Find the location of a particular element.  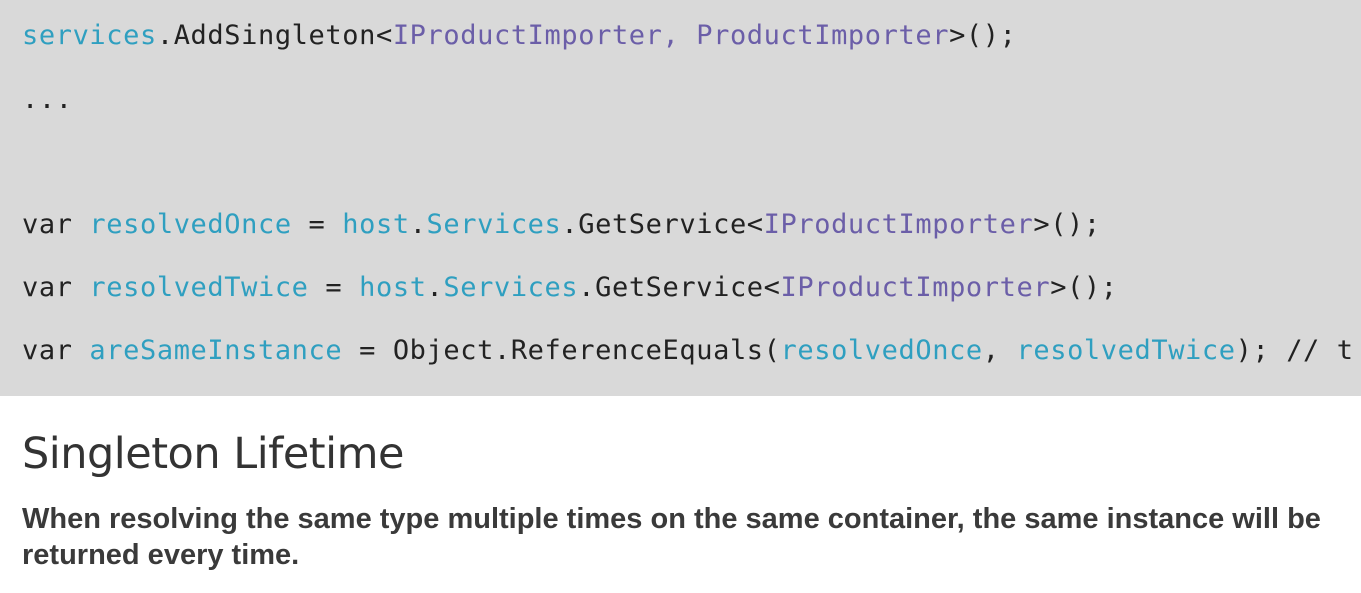

code-token-comma: , is located at coordinates (999, 350).